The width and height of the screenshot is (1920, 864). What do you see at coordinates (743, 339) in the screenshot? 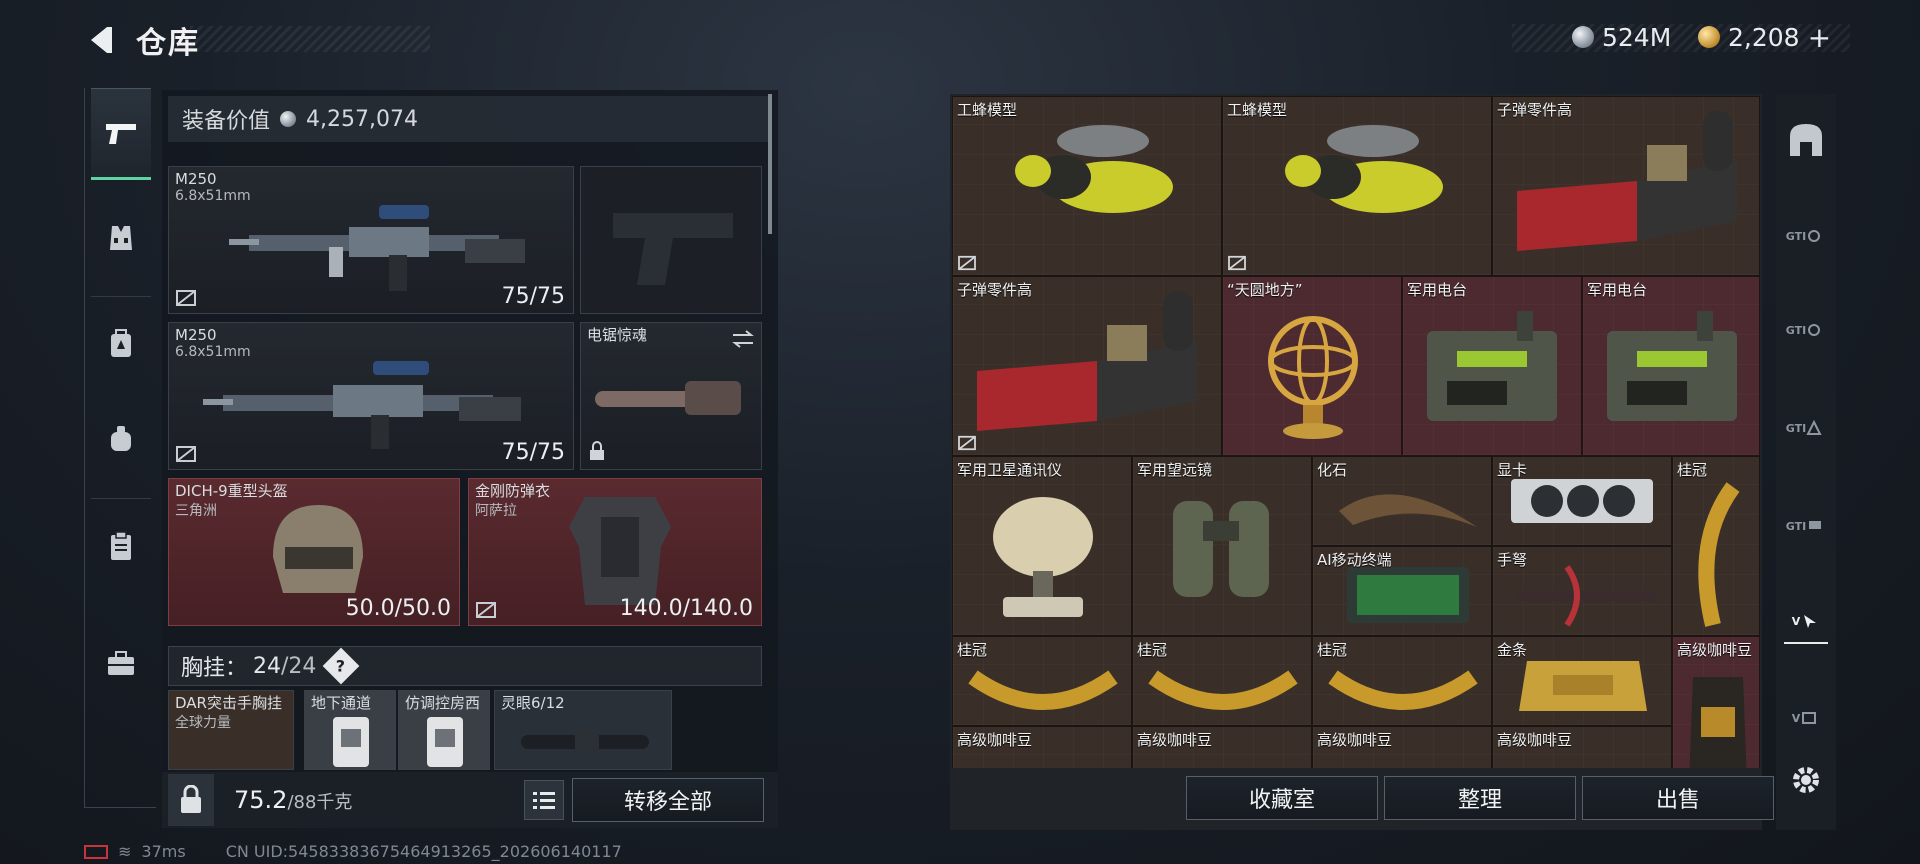
I see `swap-icon` at bounding box center [743, 339].